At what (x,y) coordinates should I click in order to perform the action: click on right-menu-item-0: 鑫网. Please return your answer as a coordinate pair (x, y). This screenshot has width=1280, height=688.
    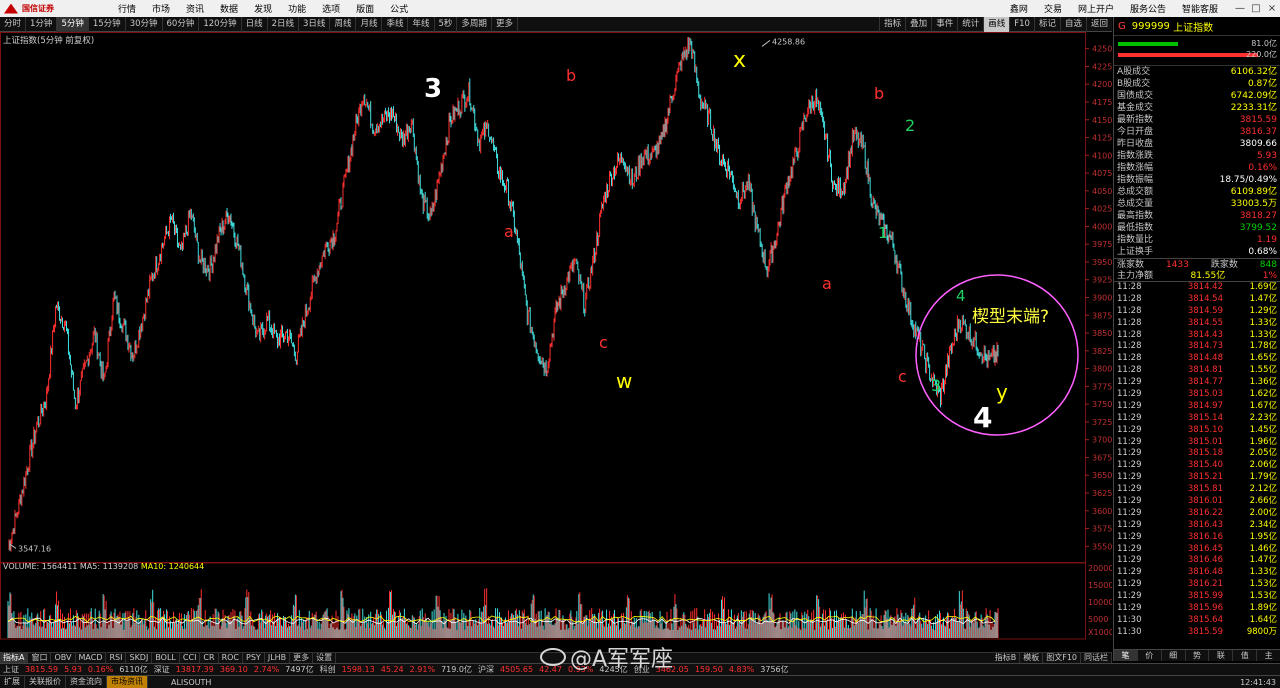
    Looking at the image, I should click on (1019, 8).